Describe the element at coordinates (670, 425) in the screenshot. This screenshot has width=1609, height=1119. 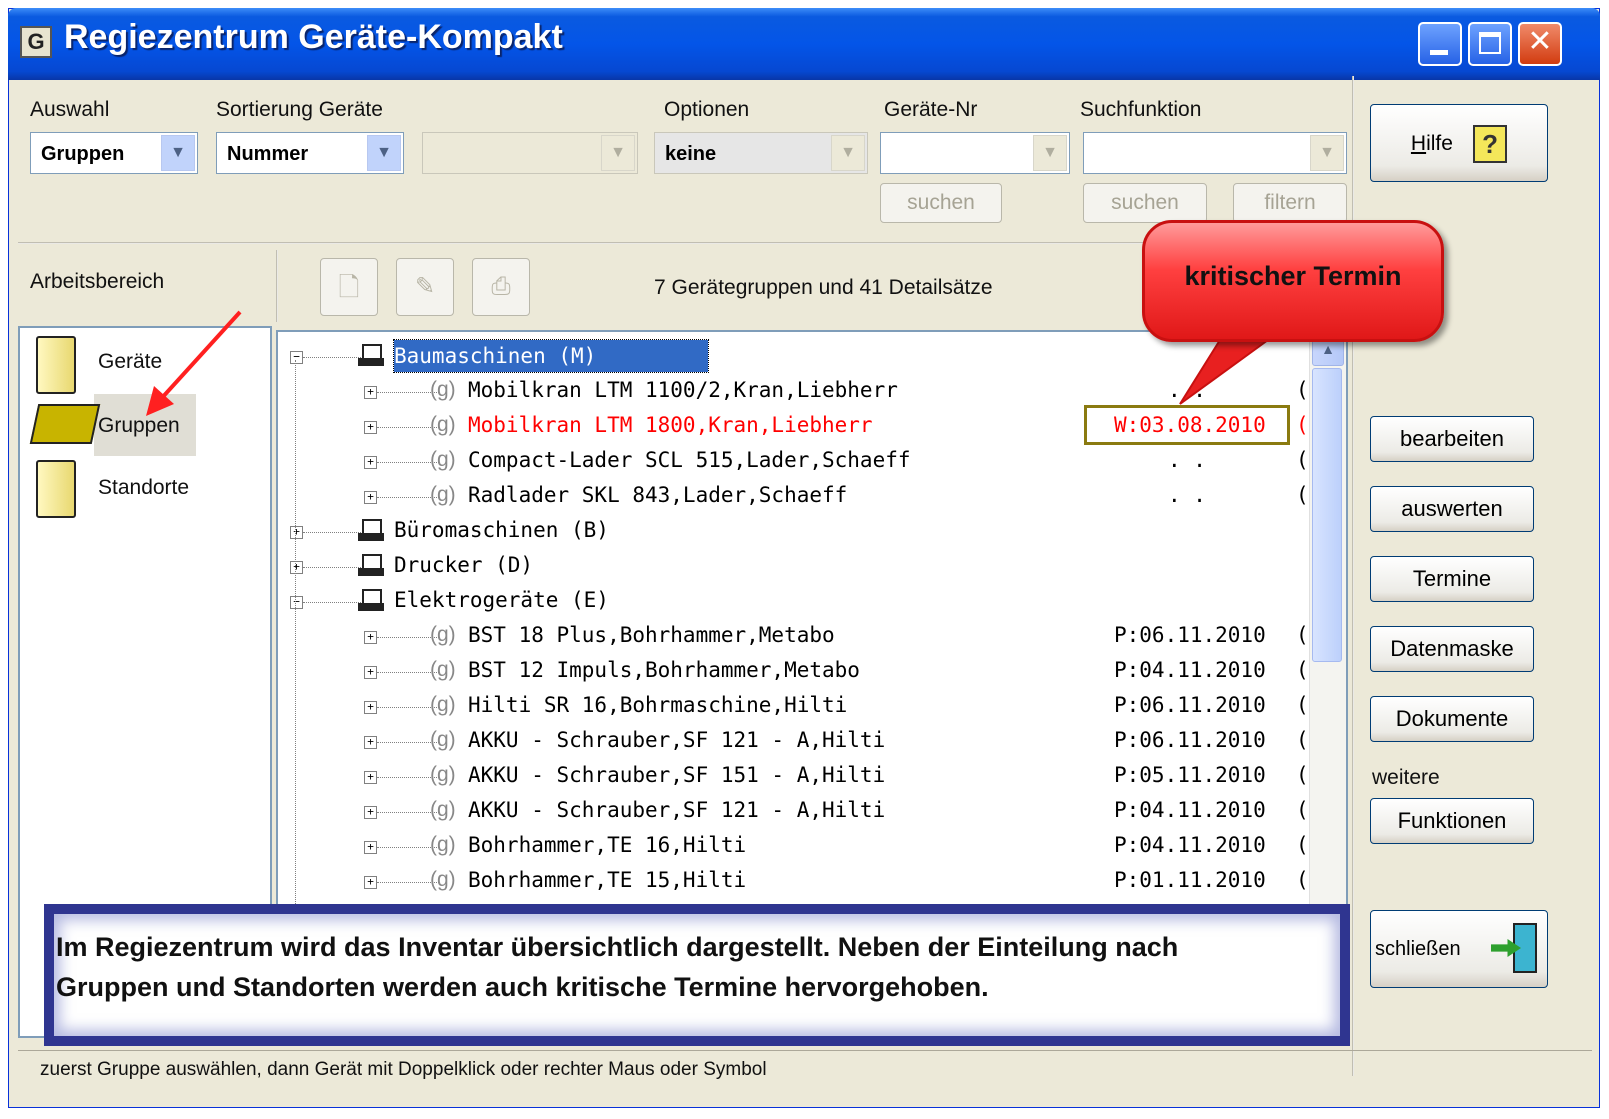
I see `tree-row-label: Mobilkran LTM 1800,Kran,Liebherr` at that location.